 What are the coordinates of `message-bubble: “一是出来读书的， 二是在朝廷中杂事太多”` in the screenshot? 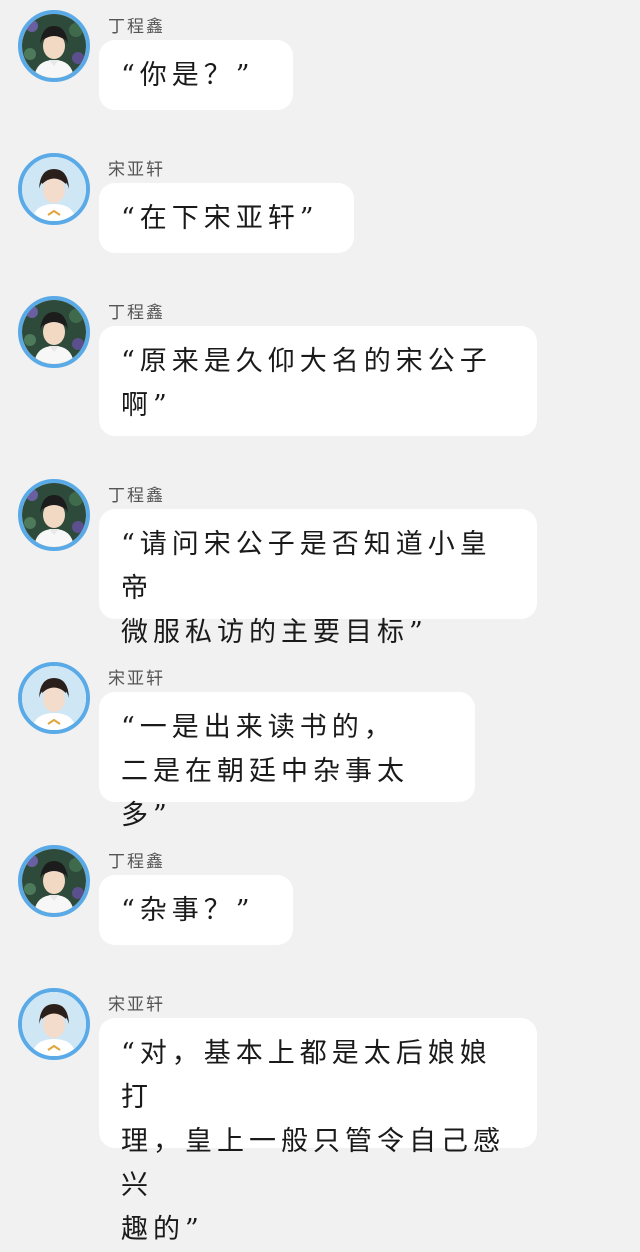 It's located at (287, 761).